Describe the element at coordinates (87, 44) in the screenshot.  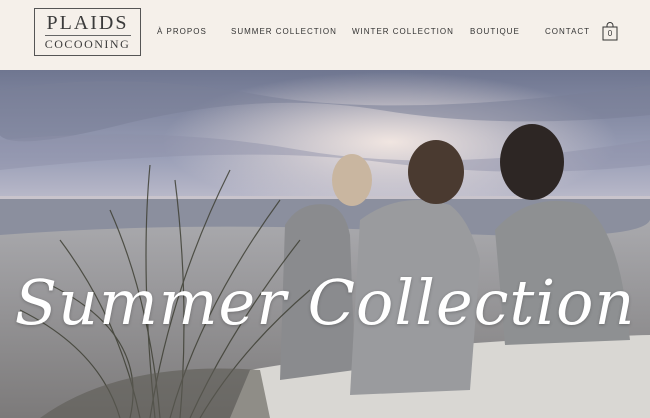
I see `logo-line-2: COCOONING` at that location.